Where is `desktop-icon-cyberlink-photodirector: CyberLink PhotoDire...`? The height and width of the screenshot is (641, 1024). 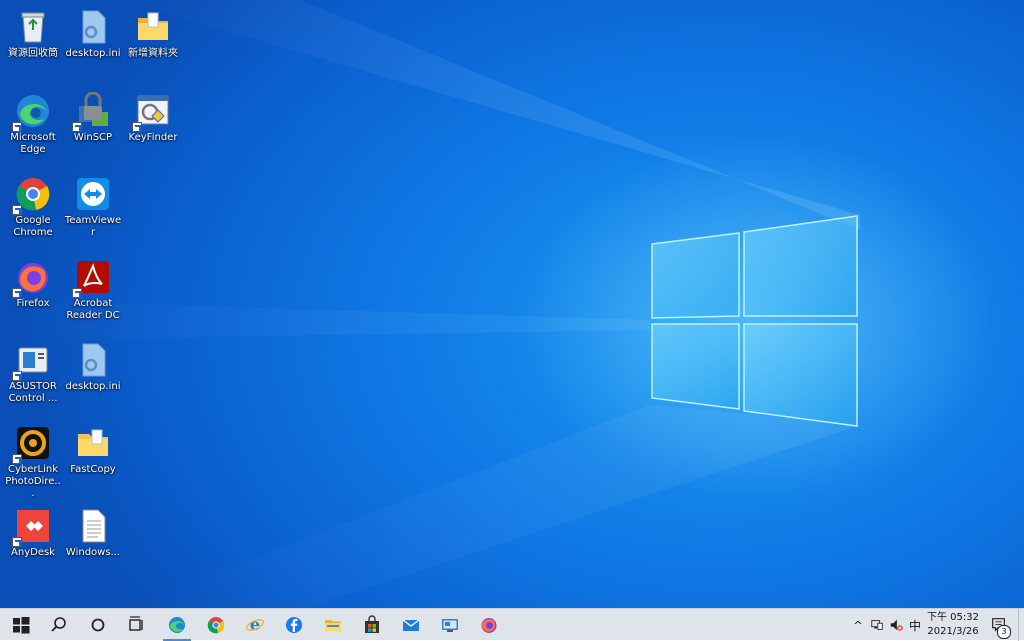
desktop-icon-cyberlink-photodirector: CyberLink PhotoDire... is located at coordinates (33, 459).